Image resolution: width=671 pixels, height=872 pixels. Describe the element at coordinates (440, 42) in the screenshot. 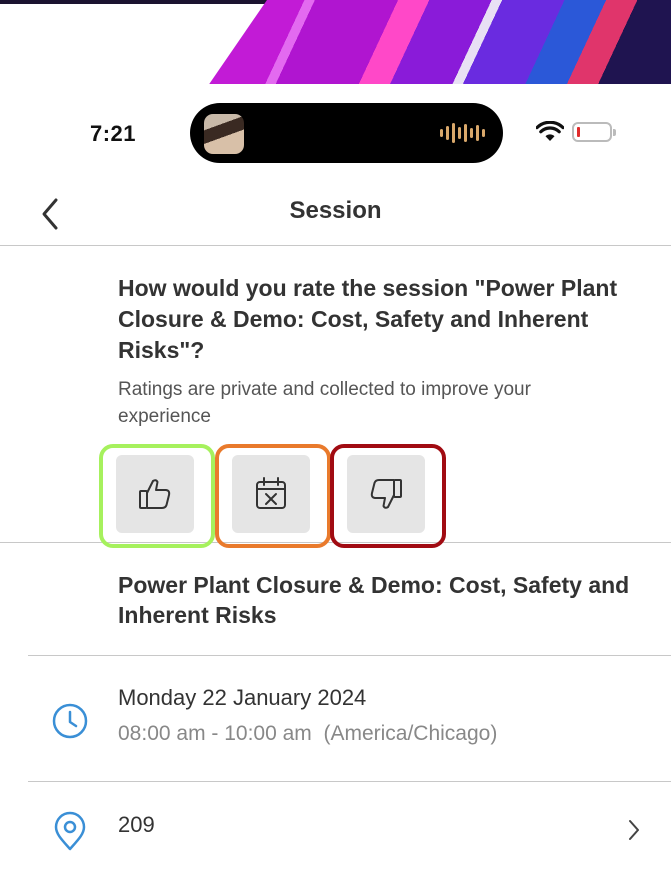

I see `wallpaper-swirl` at that location.